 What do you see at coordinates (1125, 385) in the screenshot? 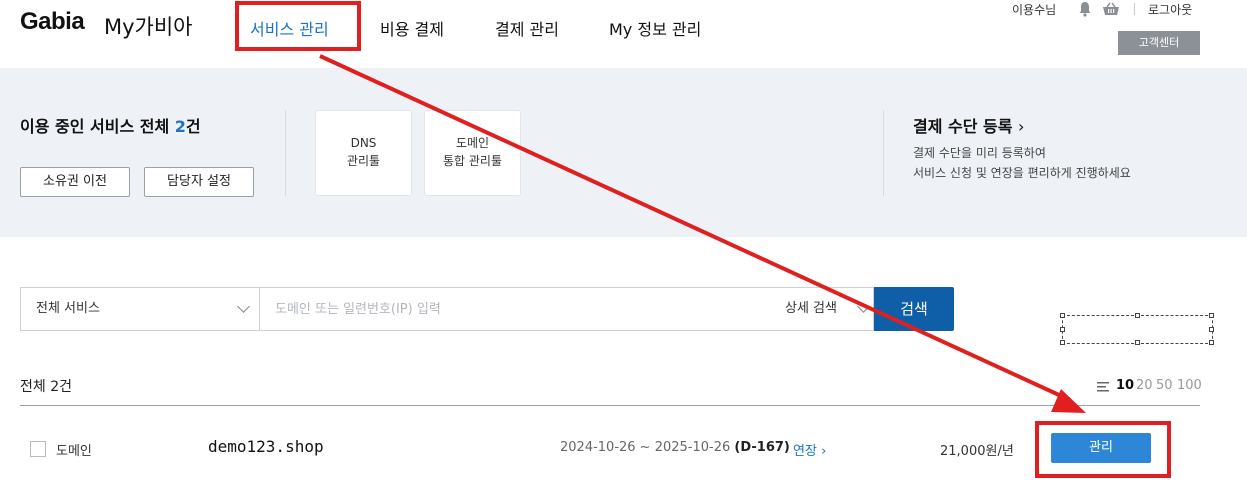
I see `page-size-10: 10` at bounding box center [1125, 385].